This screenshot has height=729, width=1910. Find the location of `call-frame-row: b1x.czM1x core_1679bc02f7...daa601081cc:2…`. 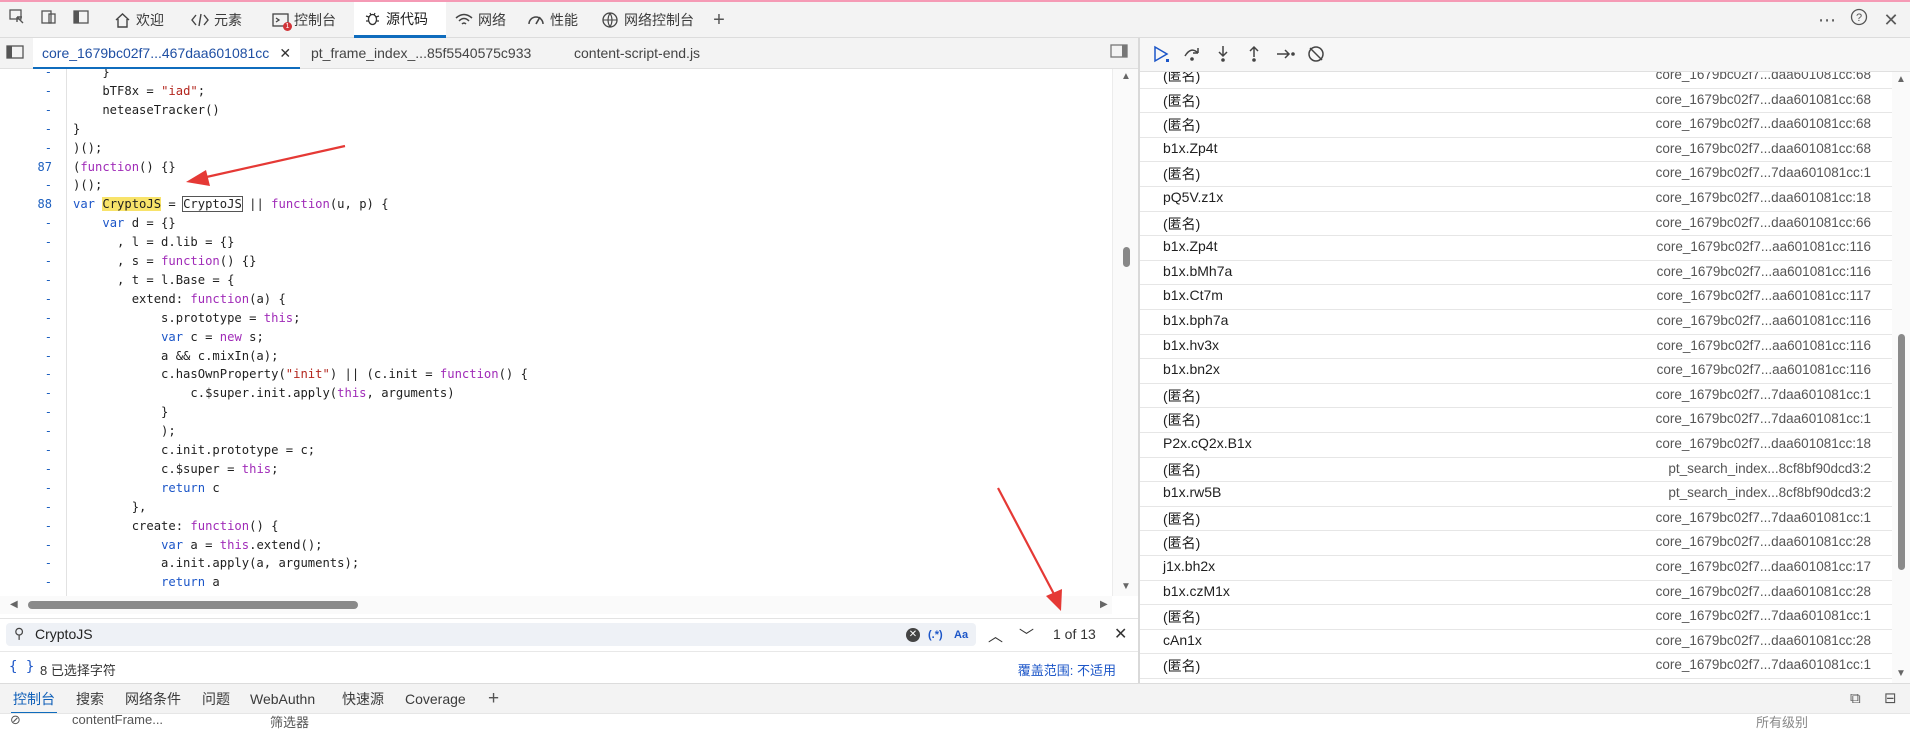

call-frame-row: b1x.czM1x core_1679bc02f7...daa601081cc:2… is located at coordinates (1516, 593).